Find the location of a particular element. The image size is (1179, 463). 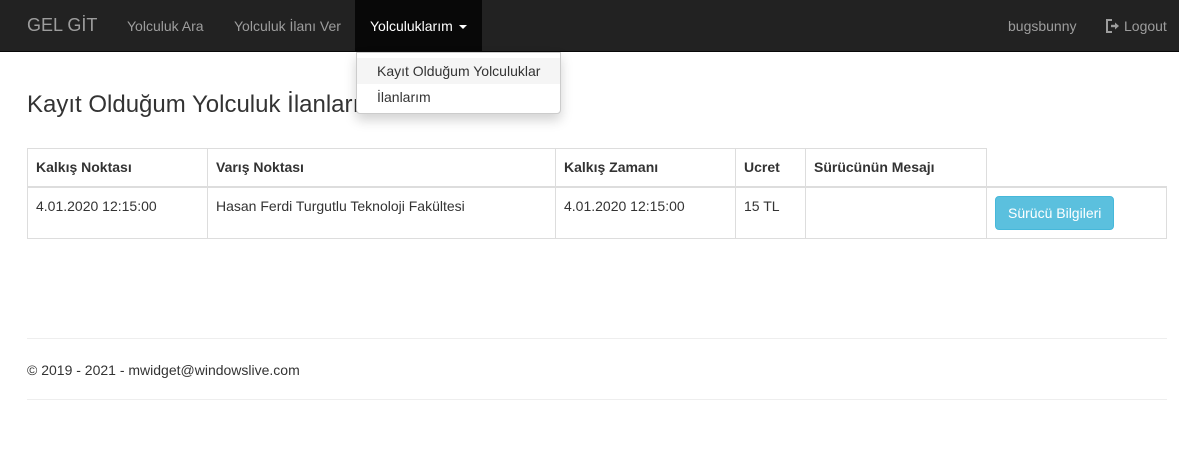

footer-divider-top is located at coordinates (597, 338).